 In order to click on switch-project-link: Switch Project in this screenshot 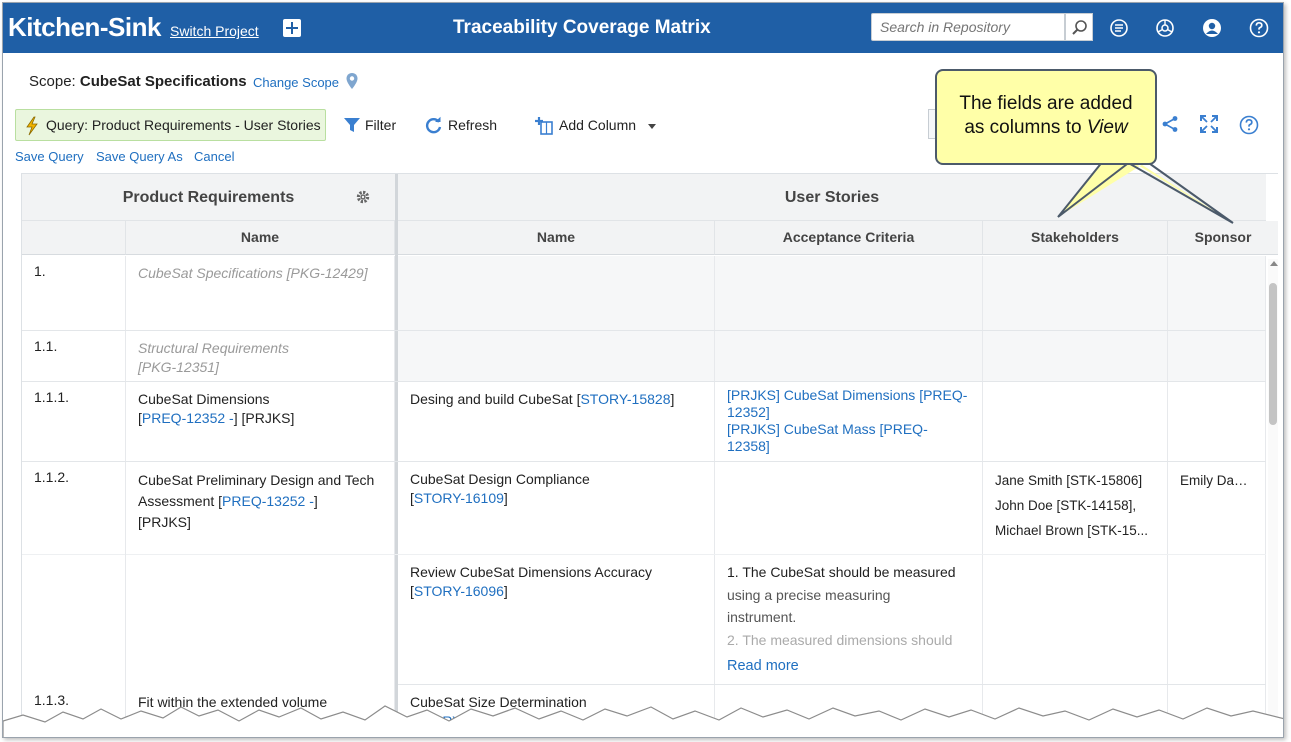, I will do `click(214, 31)`.